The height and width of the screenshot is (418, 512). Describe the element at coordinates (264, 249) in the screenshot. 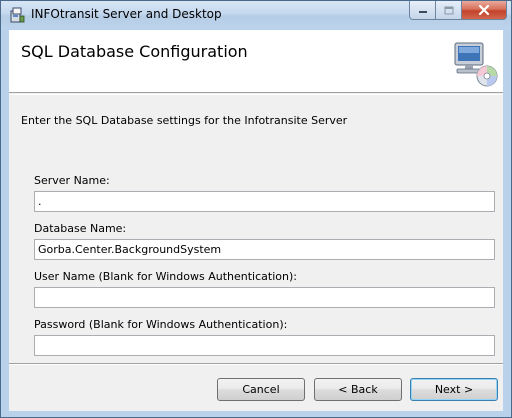

I see `database-name-input: Gorba.Center.BackgroundSystem` at that location.